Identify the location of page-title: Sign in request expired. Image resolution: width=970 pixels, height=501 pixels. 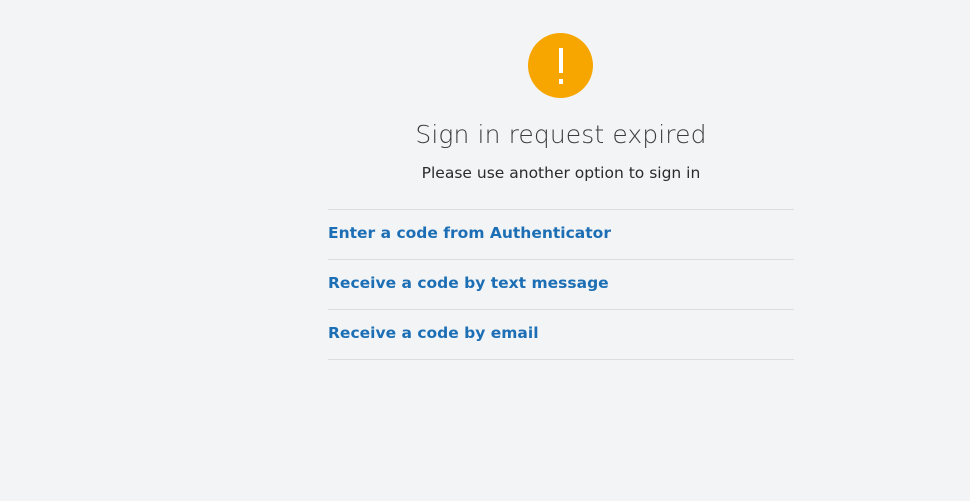
(561, 134).